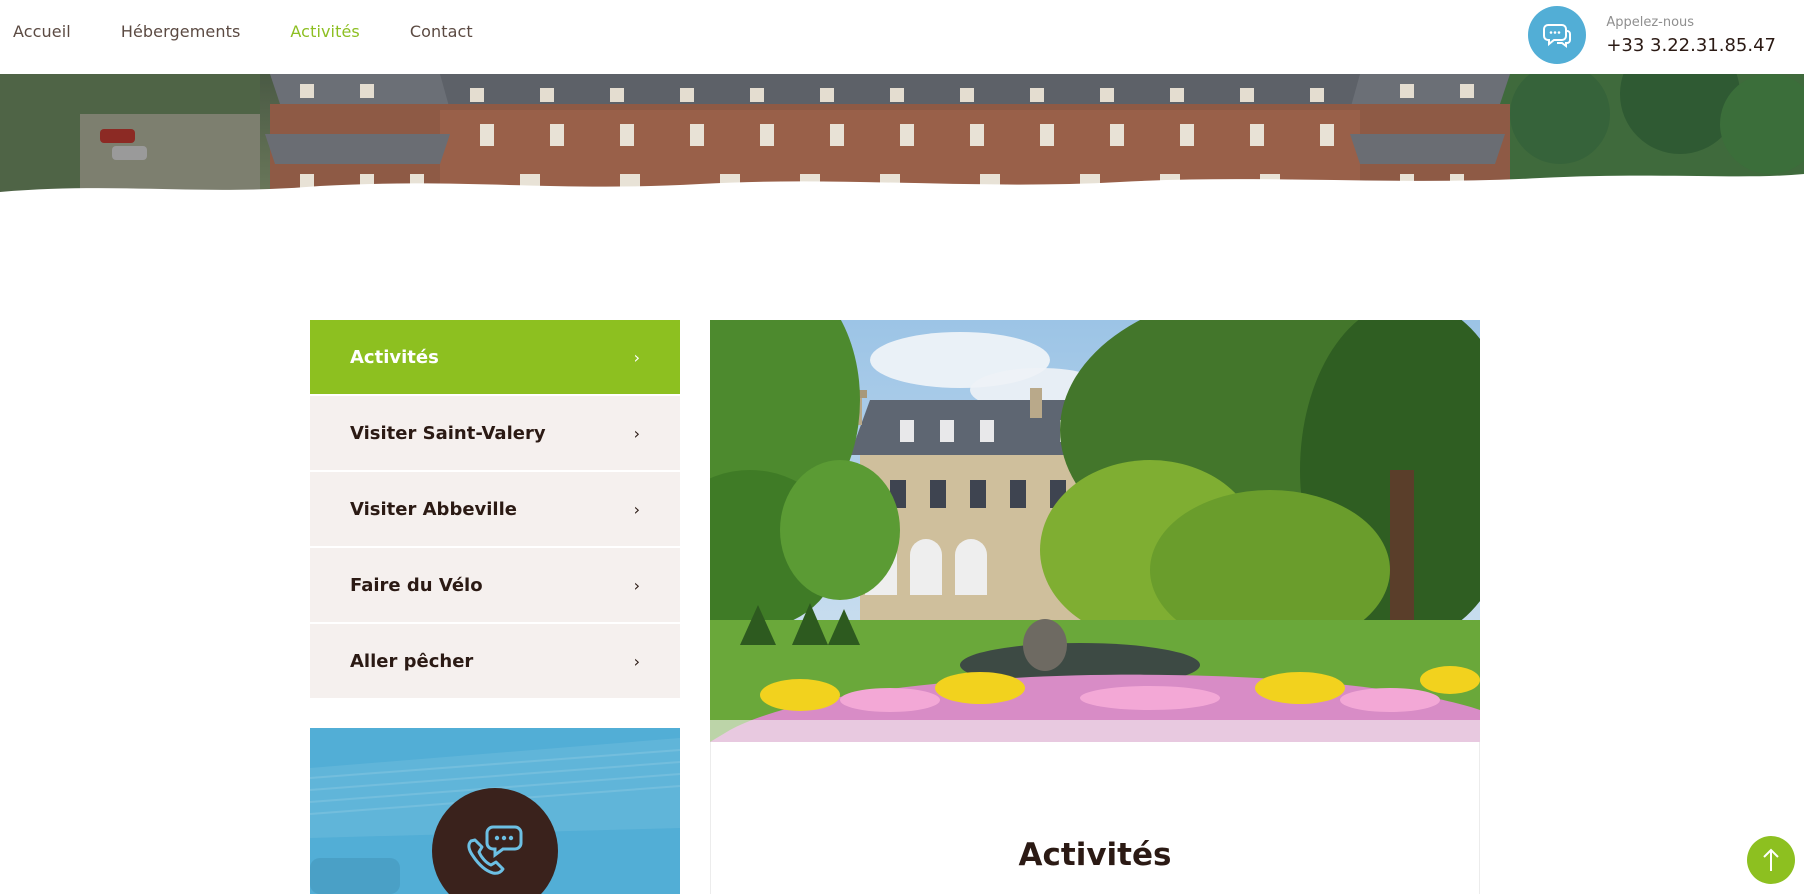 The height and width of the screenshot is (894, 1804). Describe the element at coordinates (1650, 22) in the screenshot. I see `call-label: Appelez-nous` at that location.